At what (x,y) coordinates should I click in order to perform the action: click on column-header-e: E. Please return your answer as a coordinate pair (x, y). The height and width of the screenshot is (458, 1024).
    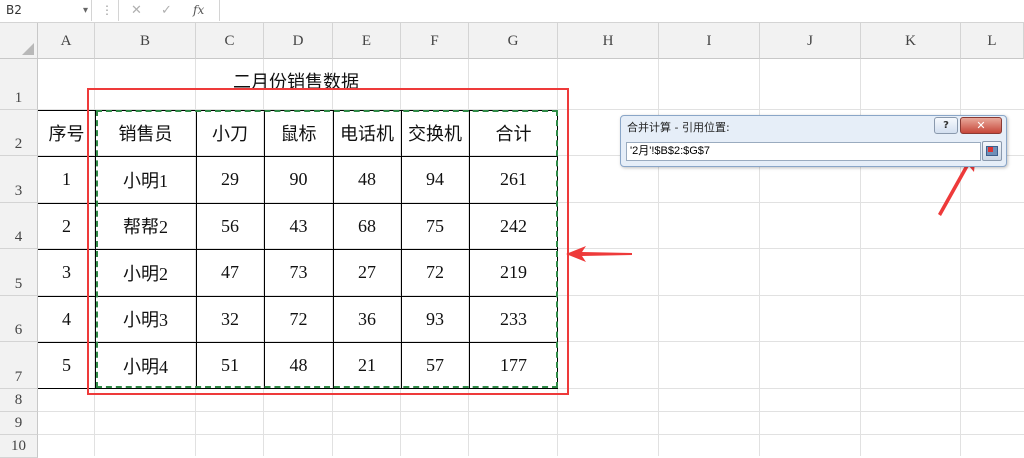
    Looking at the image, I should click on (367, 41).